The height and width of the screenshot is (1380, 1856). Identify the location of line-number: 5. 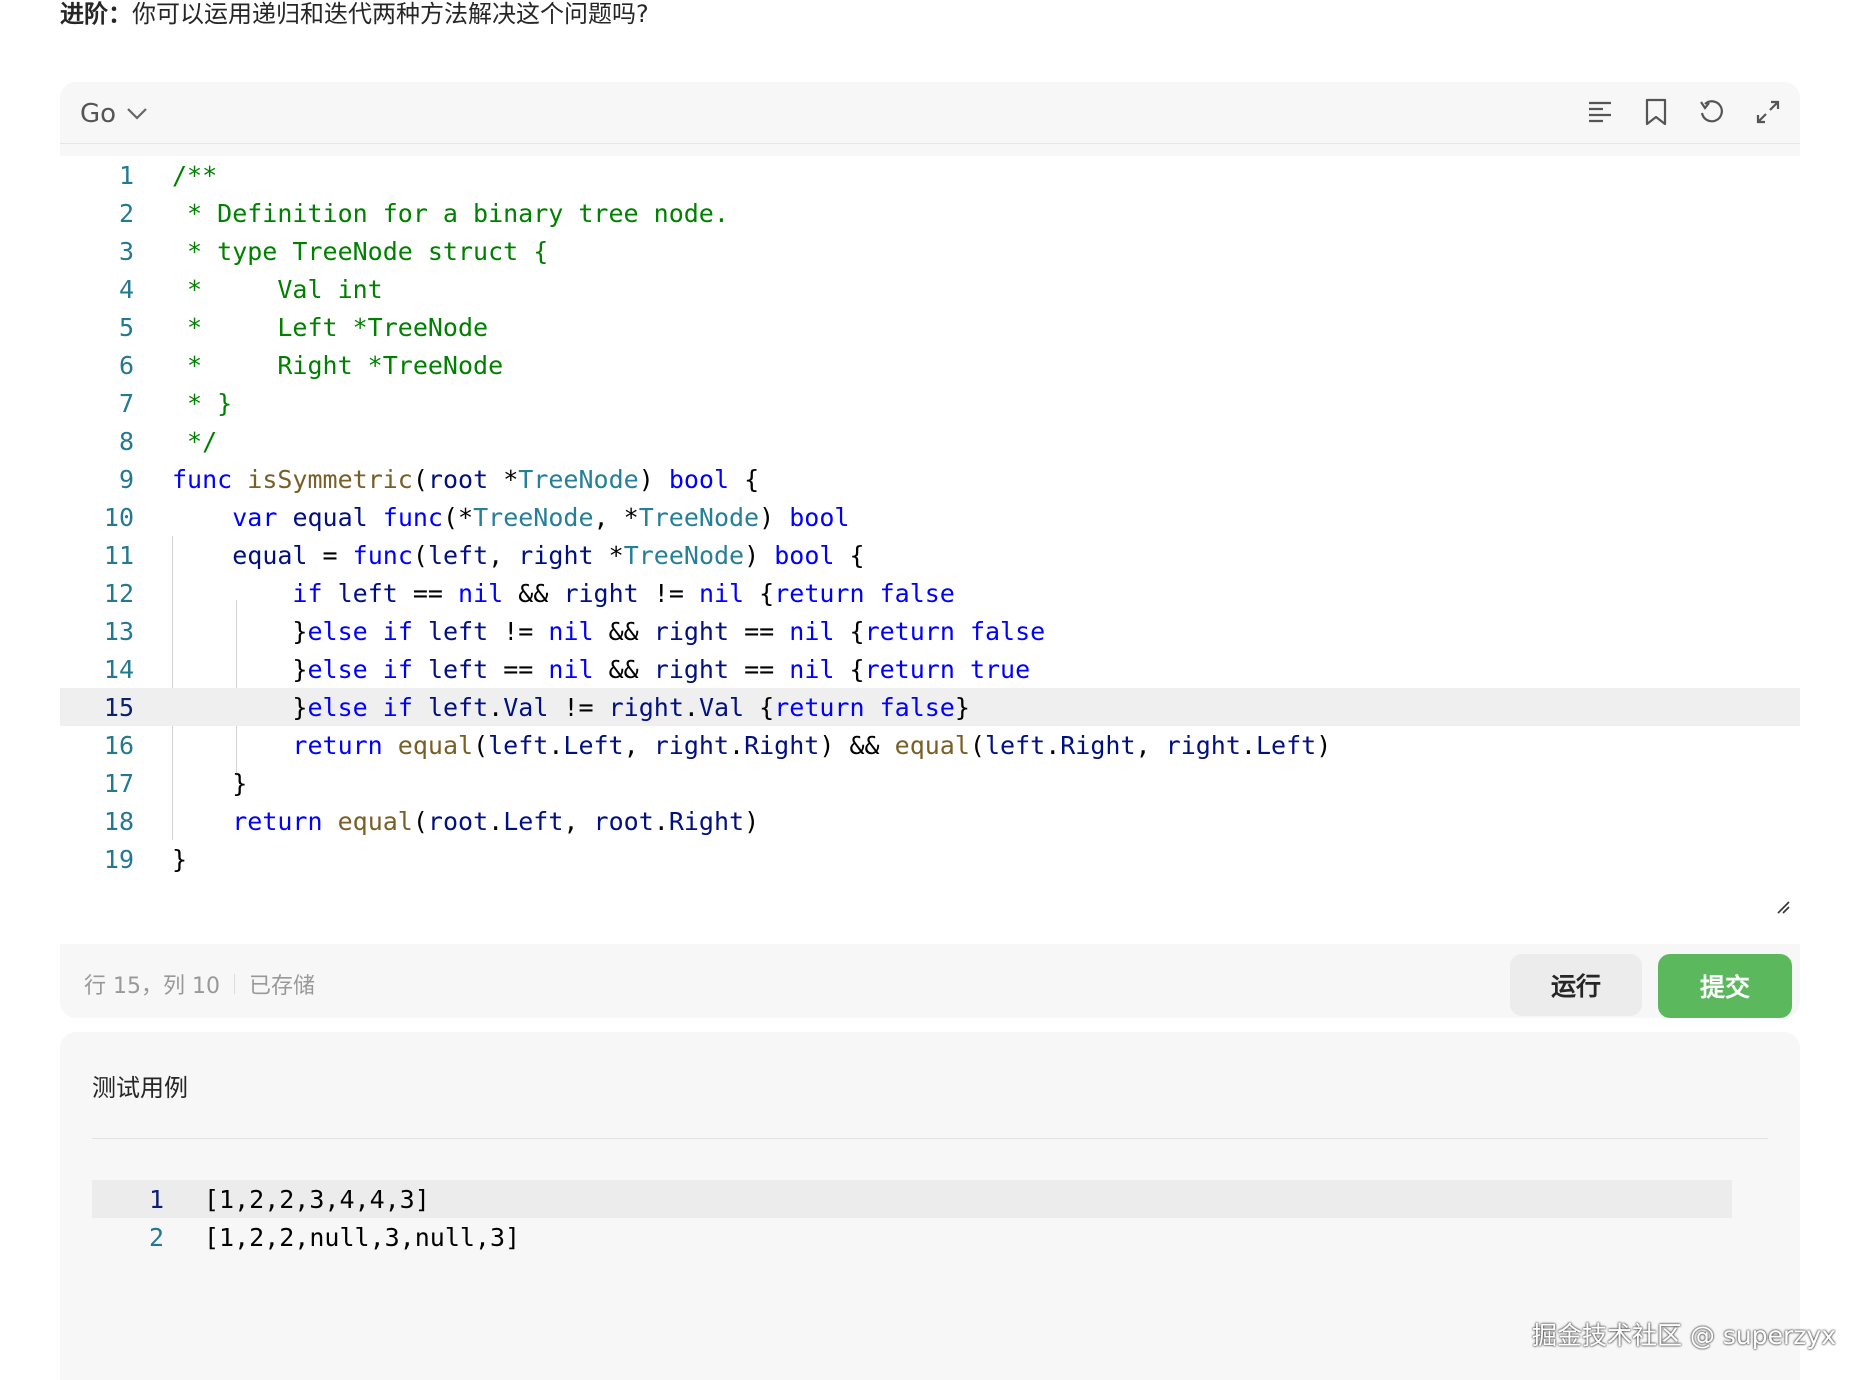
(126, 327).